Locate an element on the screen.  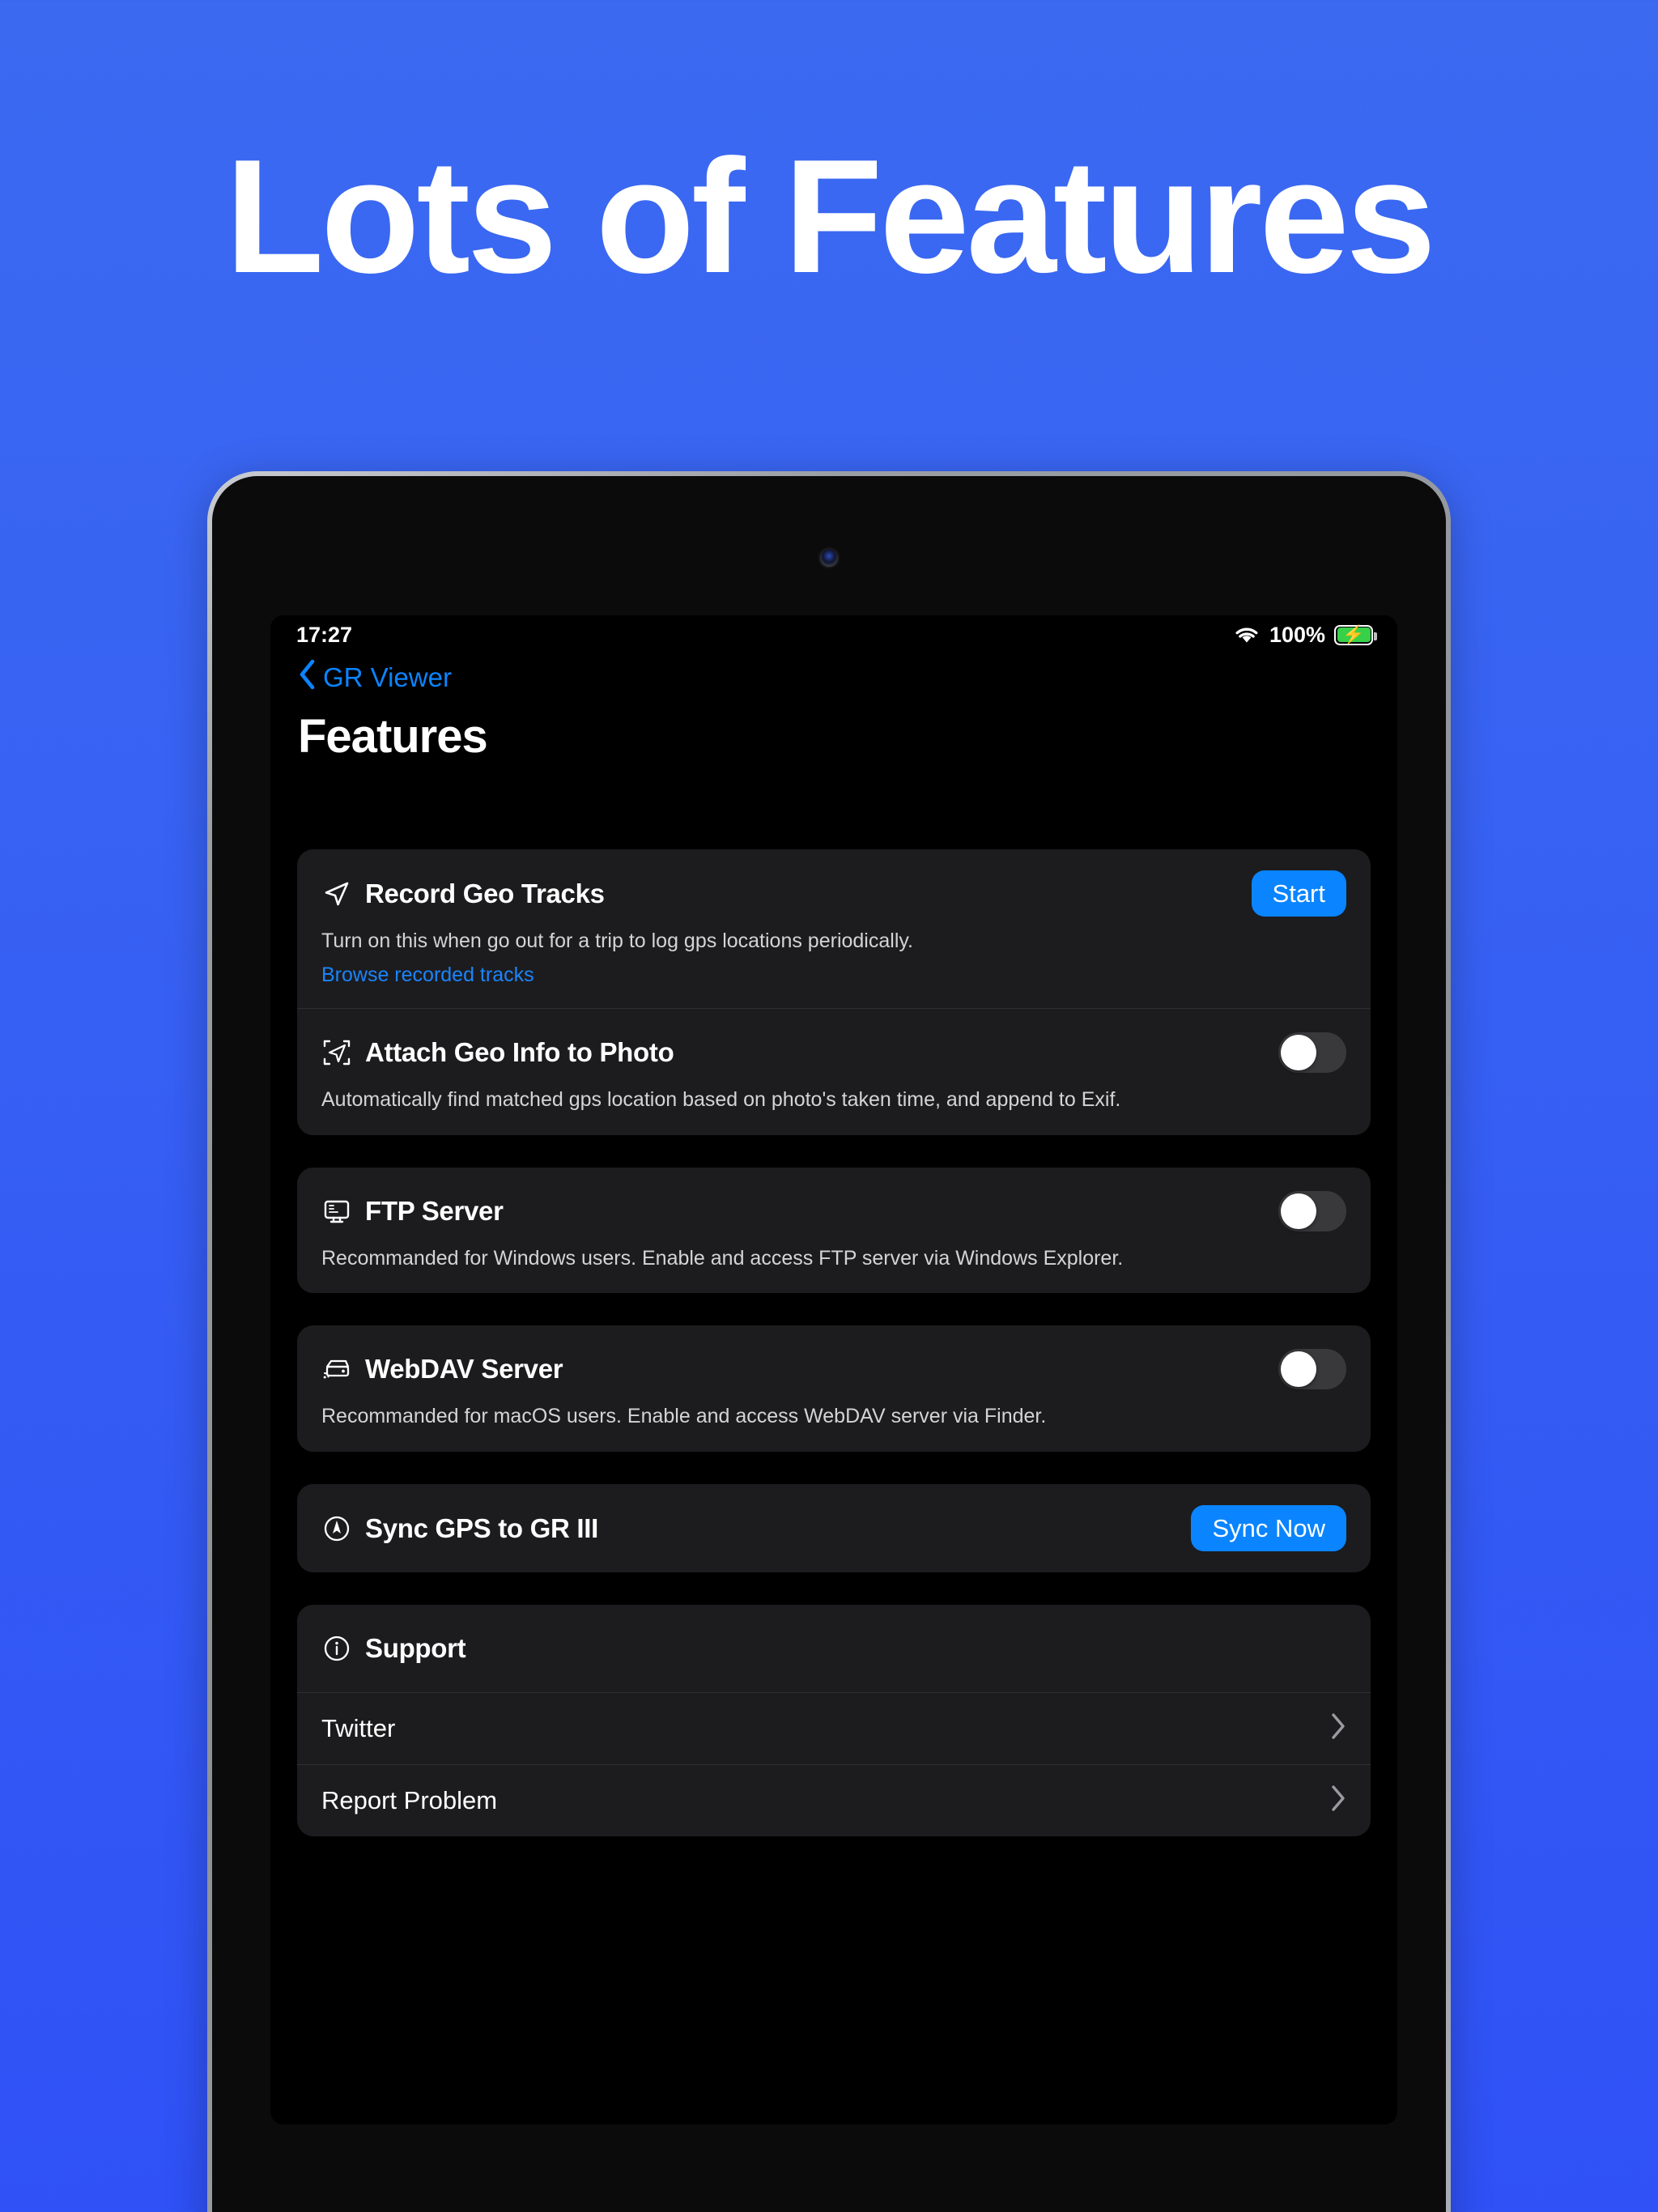
card-sync-gps: Sync GPS to GR III Sync Now is located at coordinates (834, 1528).